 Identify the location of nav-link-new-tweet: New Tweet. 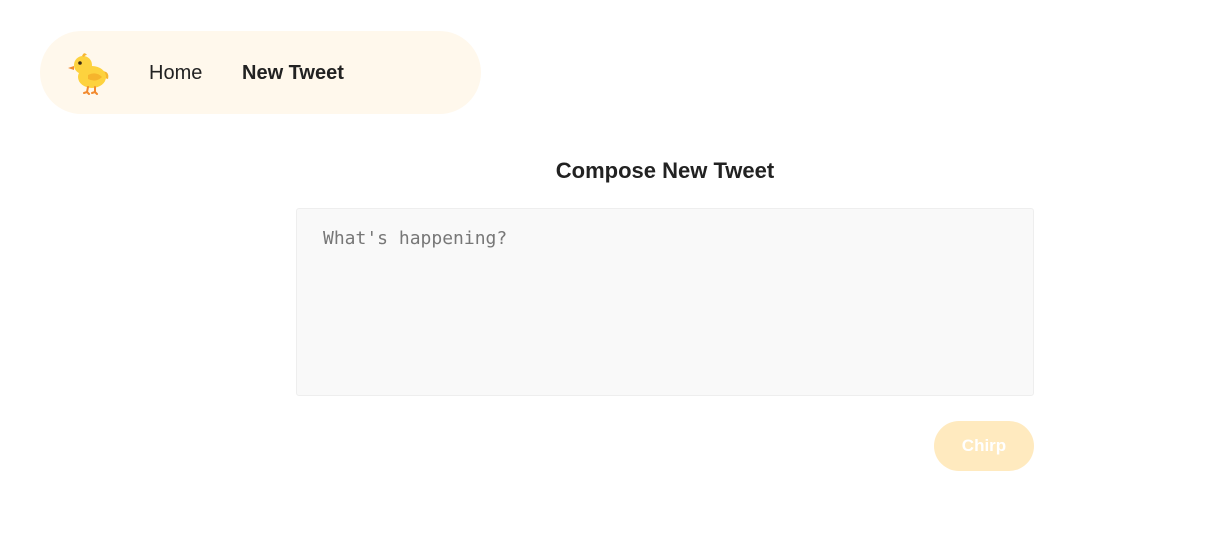
(293, 73).